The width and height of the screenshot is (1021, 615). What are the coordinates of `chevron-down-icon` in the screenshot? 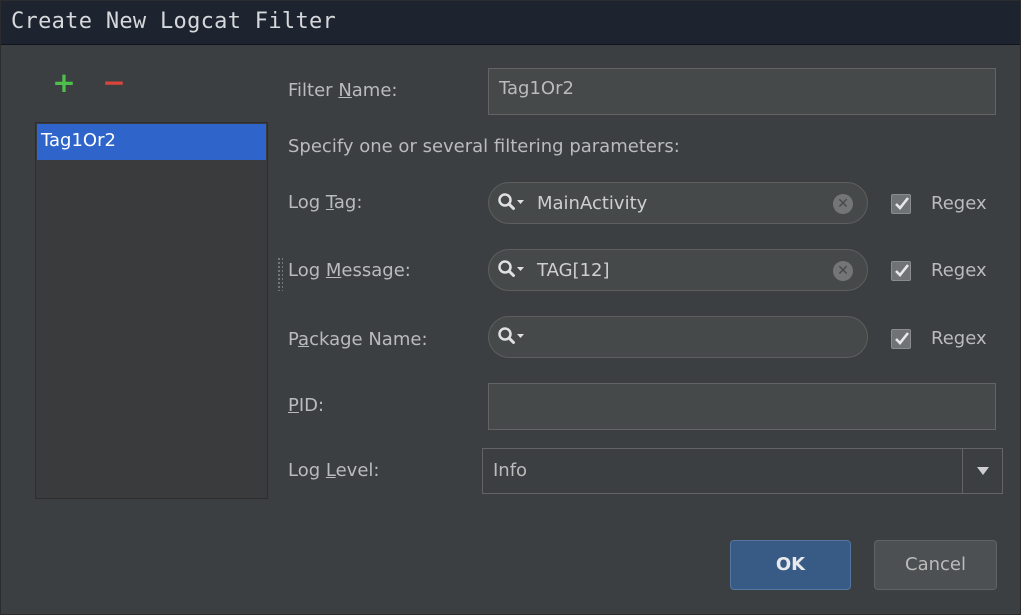 It's located at (982, 471).